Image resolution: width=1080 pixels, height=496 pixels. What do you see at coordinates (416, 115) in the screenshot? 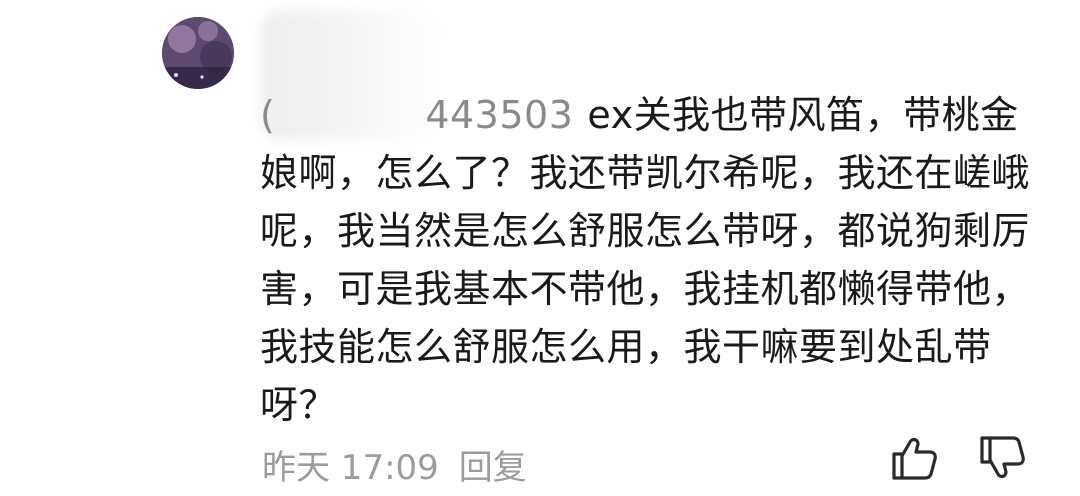
I see `mention-user: (443503` at bounding box center [416, 115].